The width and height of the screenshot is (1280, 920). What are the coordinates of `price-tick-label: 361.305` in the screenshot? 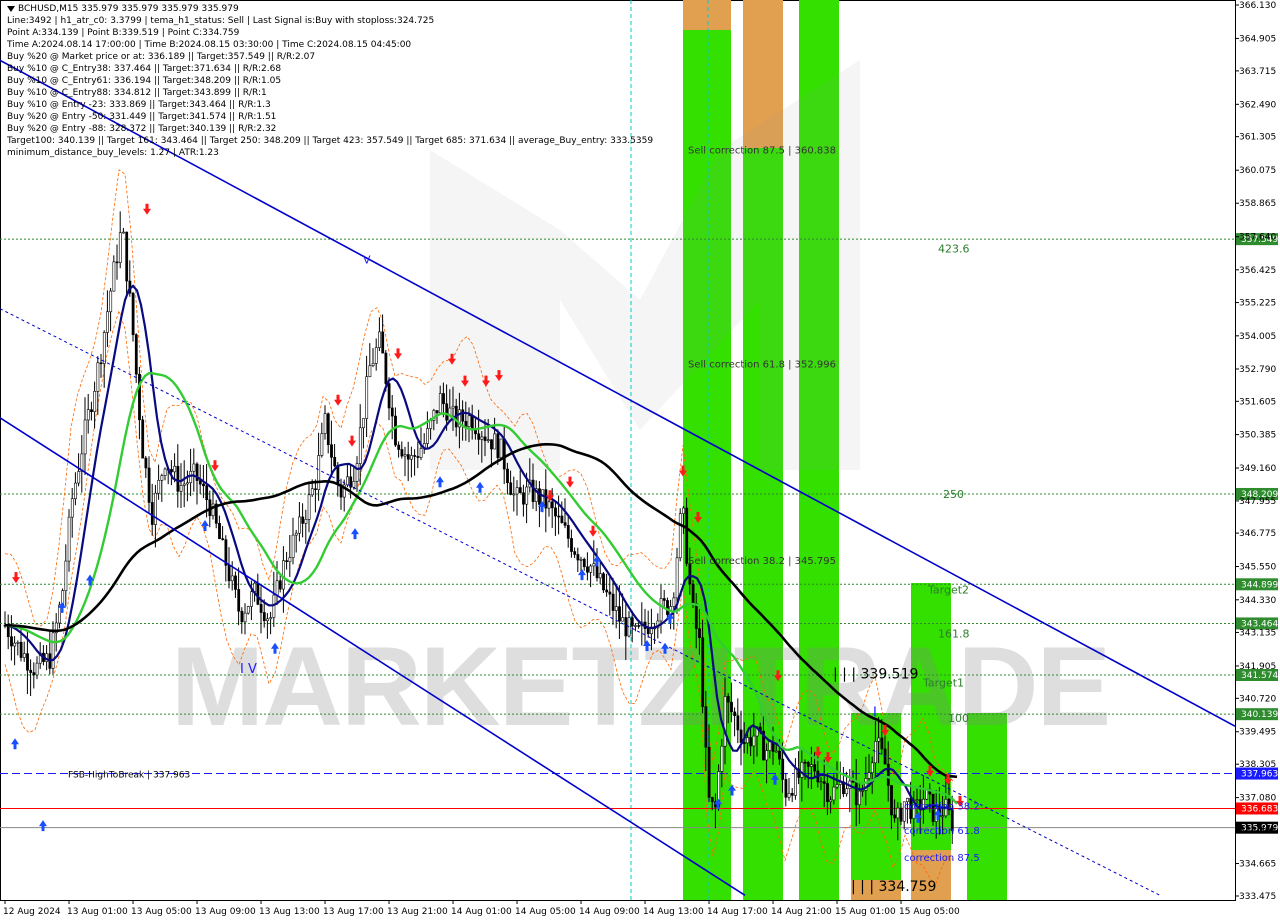 It's located at (1257, 138).